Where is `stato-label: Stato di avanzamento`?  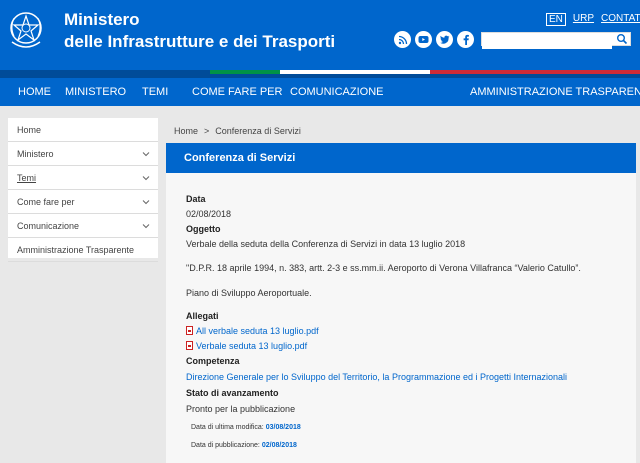 stato-label: Stato di avanzamento is located at coordinates (232, 393).